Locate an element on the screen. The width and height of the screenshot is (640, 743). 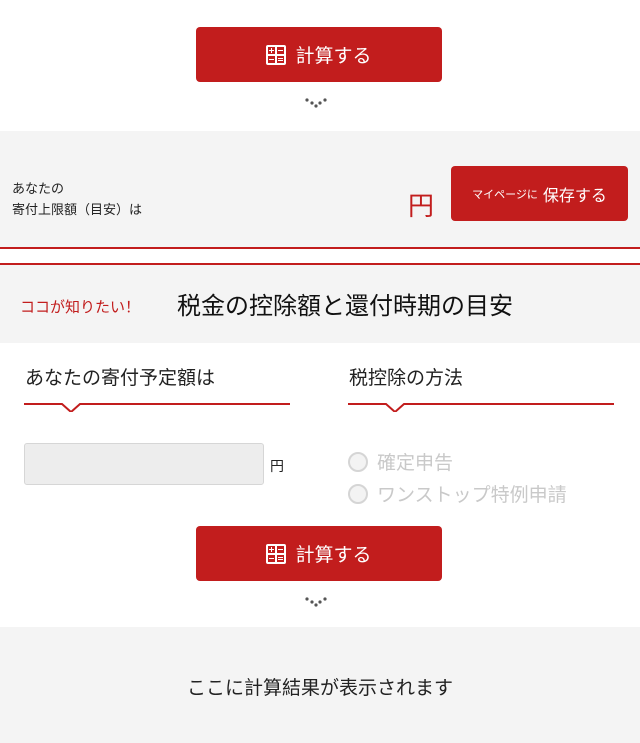
divider-gap is located at coordinates (320, 256).